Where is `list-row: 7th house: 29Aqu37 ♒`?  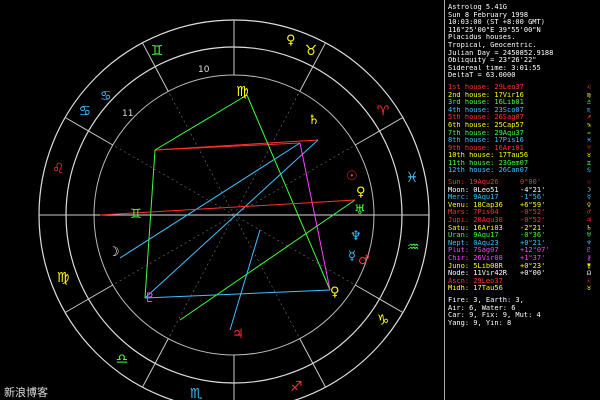
list-row: 7th house: 29Aqu37 ♒ is located at coordinates (523, 134).